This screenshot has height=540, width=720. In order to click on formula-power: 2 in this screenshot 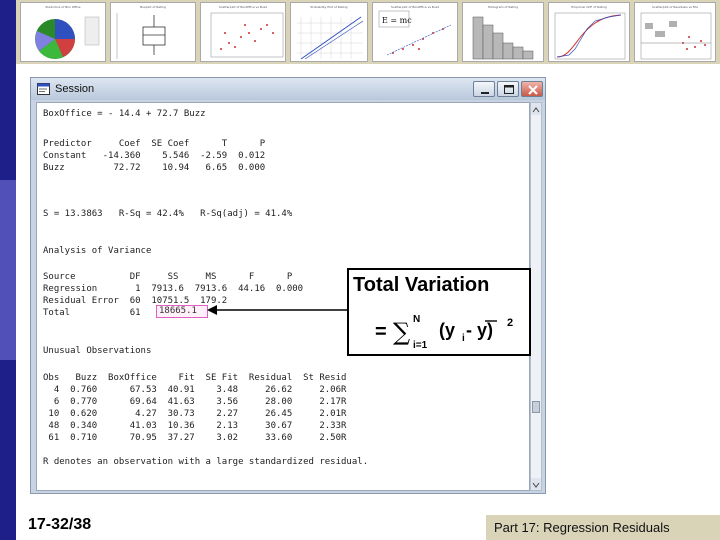, I will do `click(510, 323)`.